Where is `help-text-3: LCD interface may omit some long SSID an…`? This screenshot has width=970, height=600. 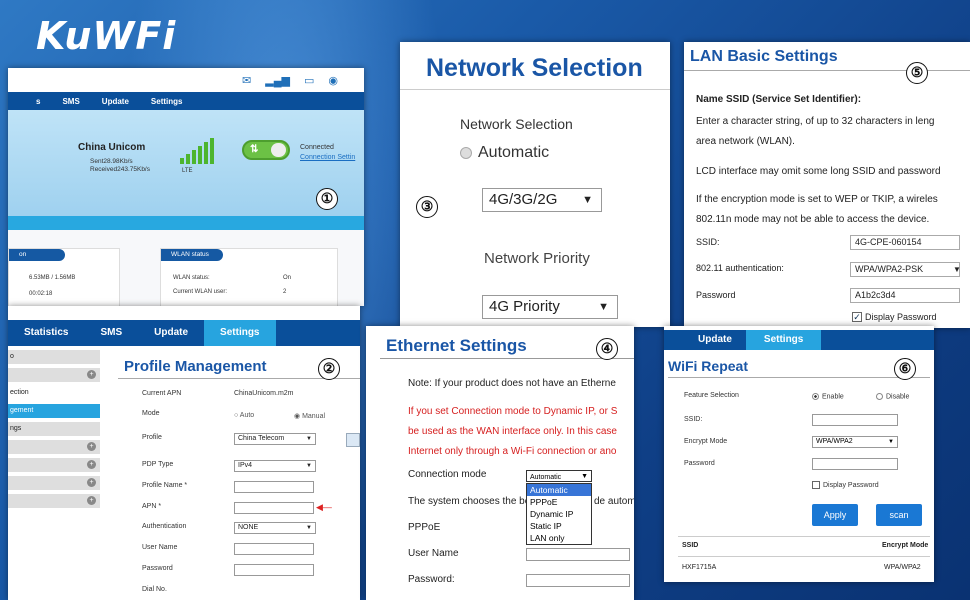
help-text-3: LCD interface may omit some long SSID an… is located at coordinates (818, 171).